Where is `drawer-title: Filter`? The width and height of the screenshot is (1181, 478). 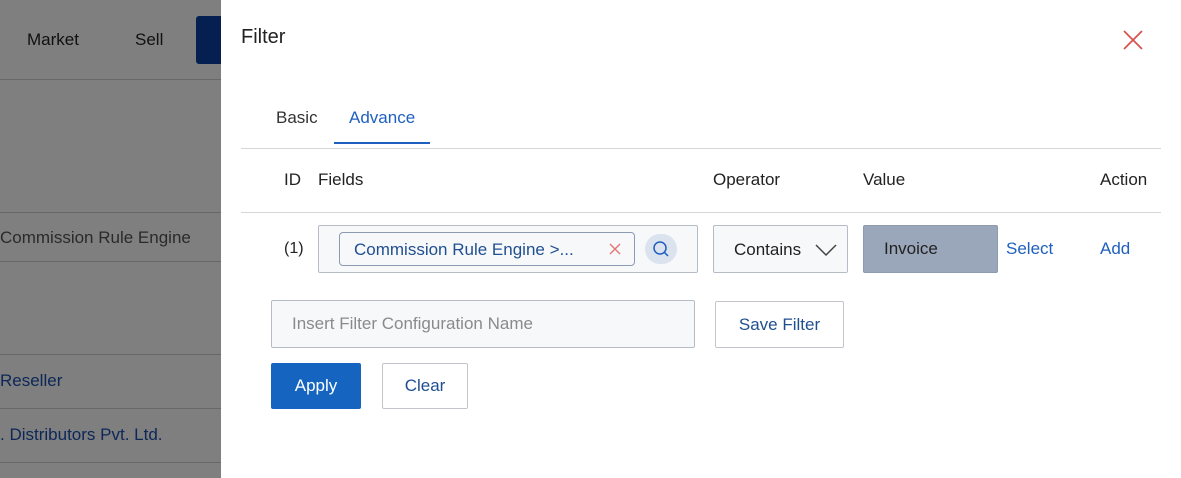 drawer-title: Filter is located at coordinates (263, 37).